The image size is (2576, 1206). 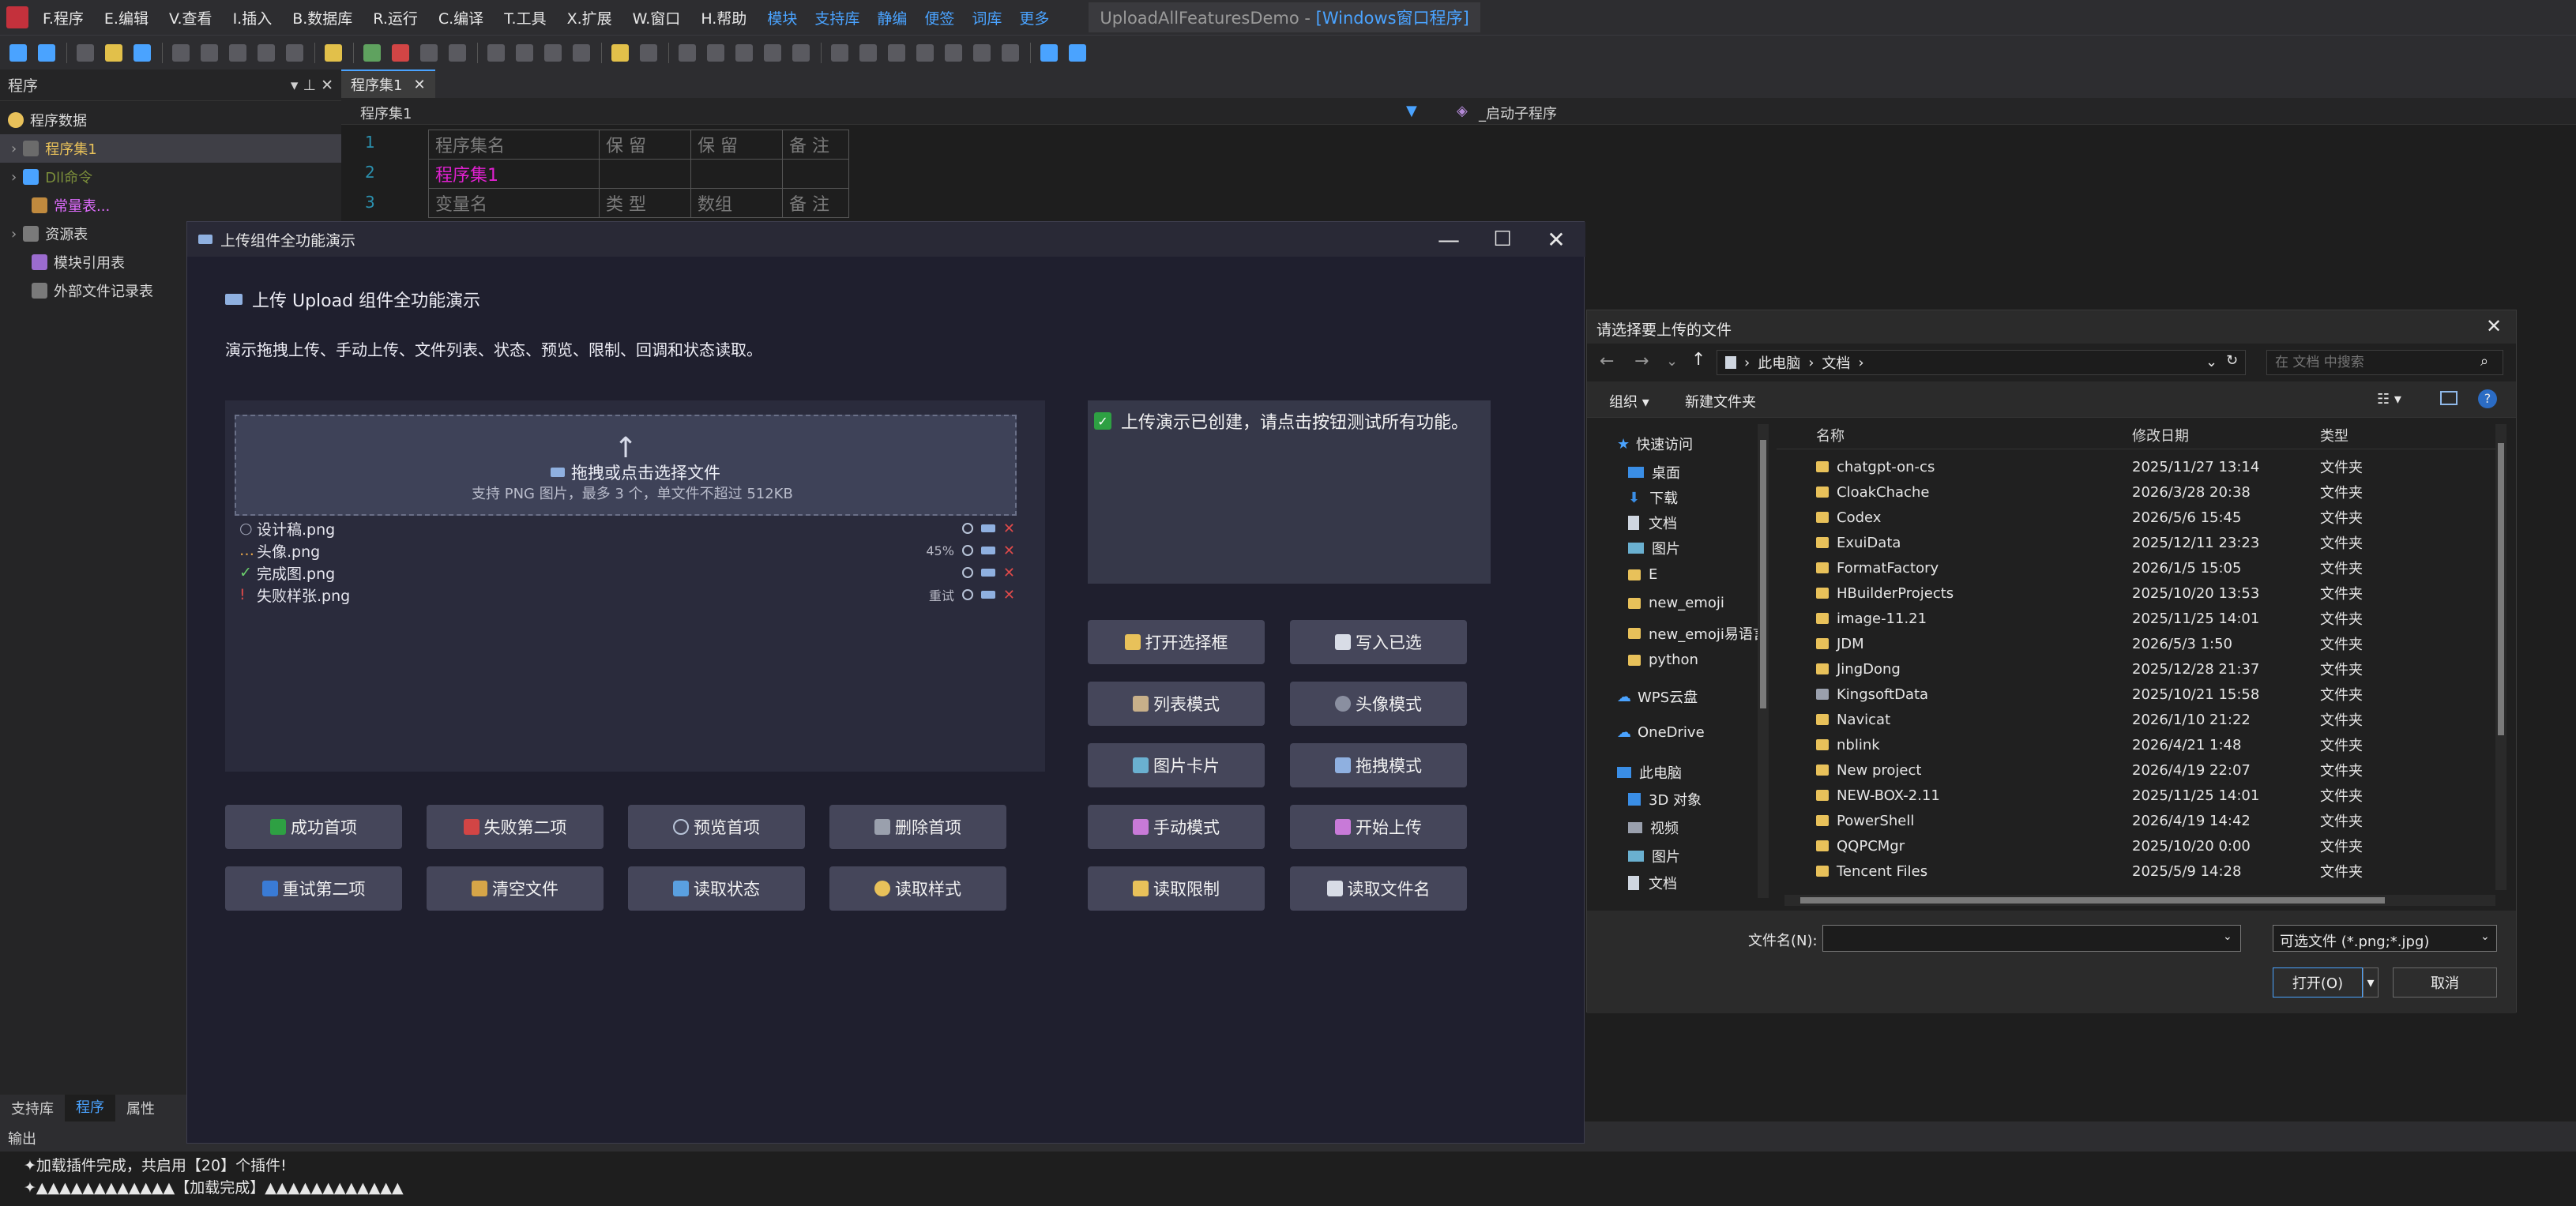 What do you see at coordinates (2140, 669) in the screenshot?
I see `file-row: JingDong 2025/12/28 21:37 文件夹` at bounding box center [2140, 669].